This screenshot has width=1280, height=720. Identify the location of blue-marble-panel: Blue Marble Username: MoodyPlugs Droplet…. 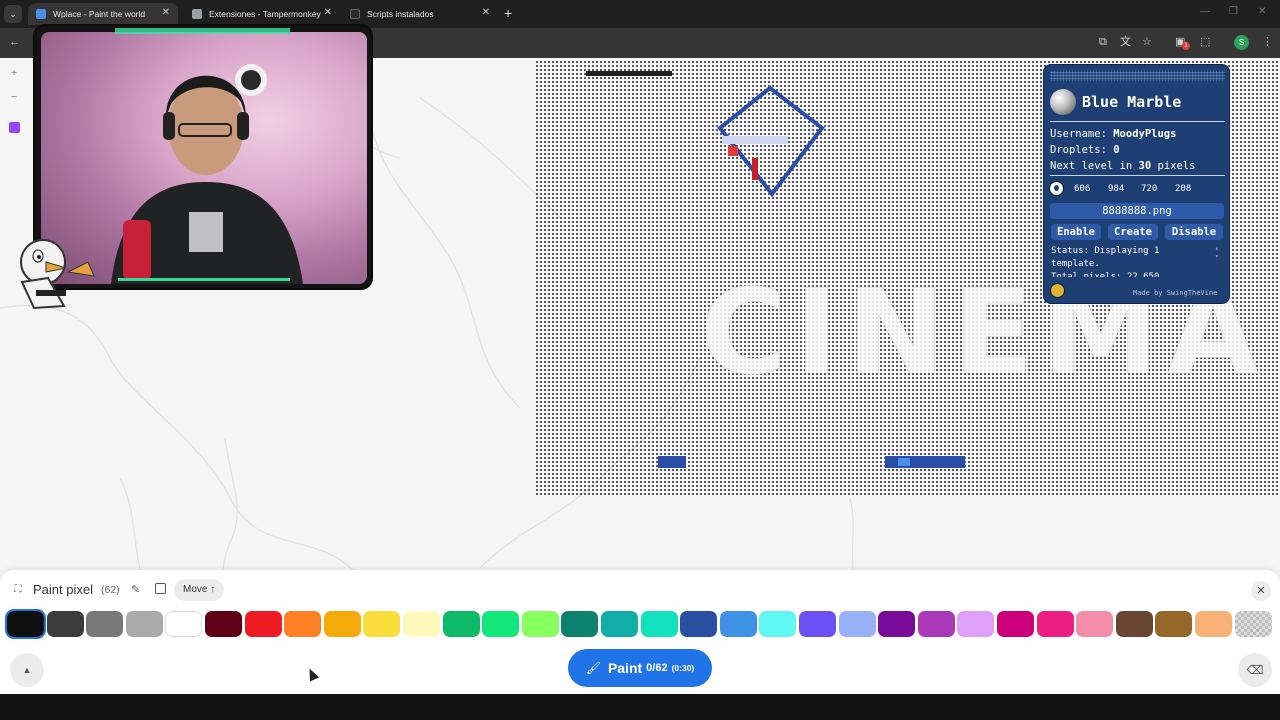
(1136, 184).